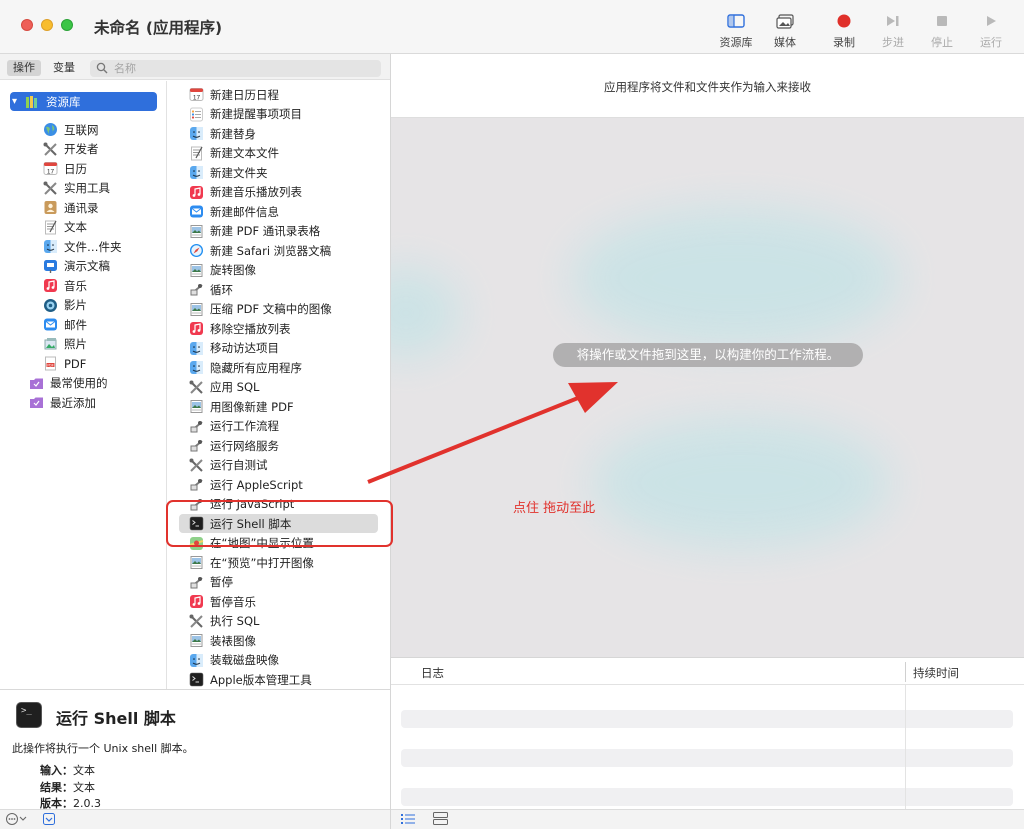 This screenshot has width=1024, height=829. Describe the element at coordinates (64, 305) in the screenshot. I see `library-item: 影片` at that location.